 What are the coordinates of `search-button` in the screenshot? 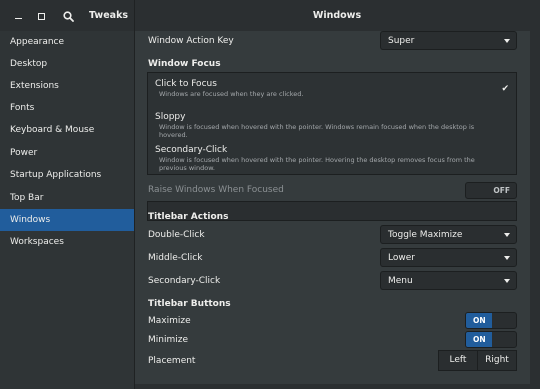 It's located at (68, 16).